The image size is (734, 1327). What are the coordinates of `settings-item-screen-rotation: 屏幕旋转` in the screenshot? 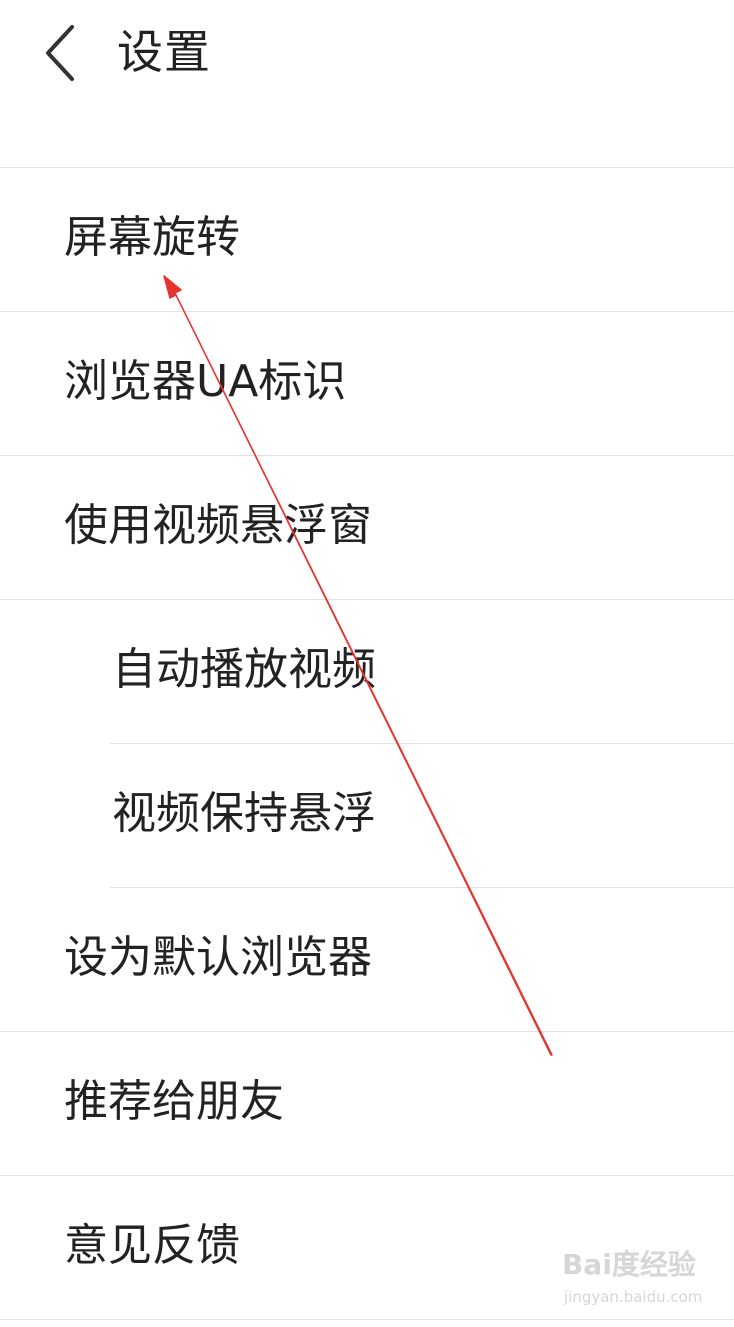 It's located at (367, 240).